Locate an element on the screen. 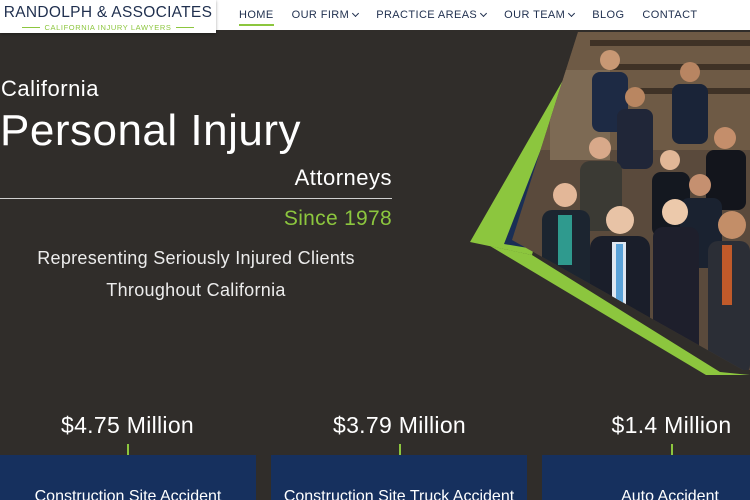 Image resolution: width=750 pixels, height=500 pixels. nav-item-label: BLOG is located at coordinates (608, 15).